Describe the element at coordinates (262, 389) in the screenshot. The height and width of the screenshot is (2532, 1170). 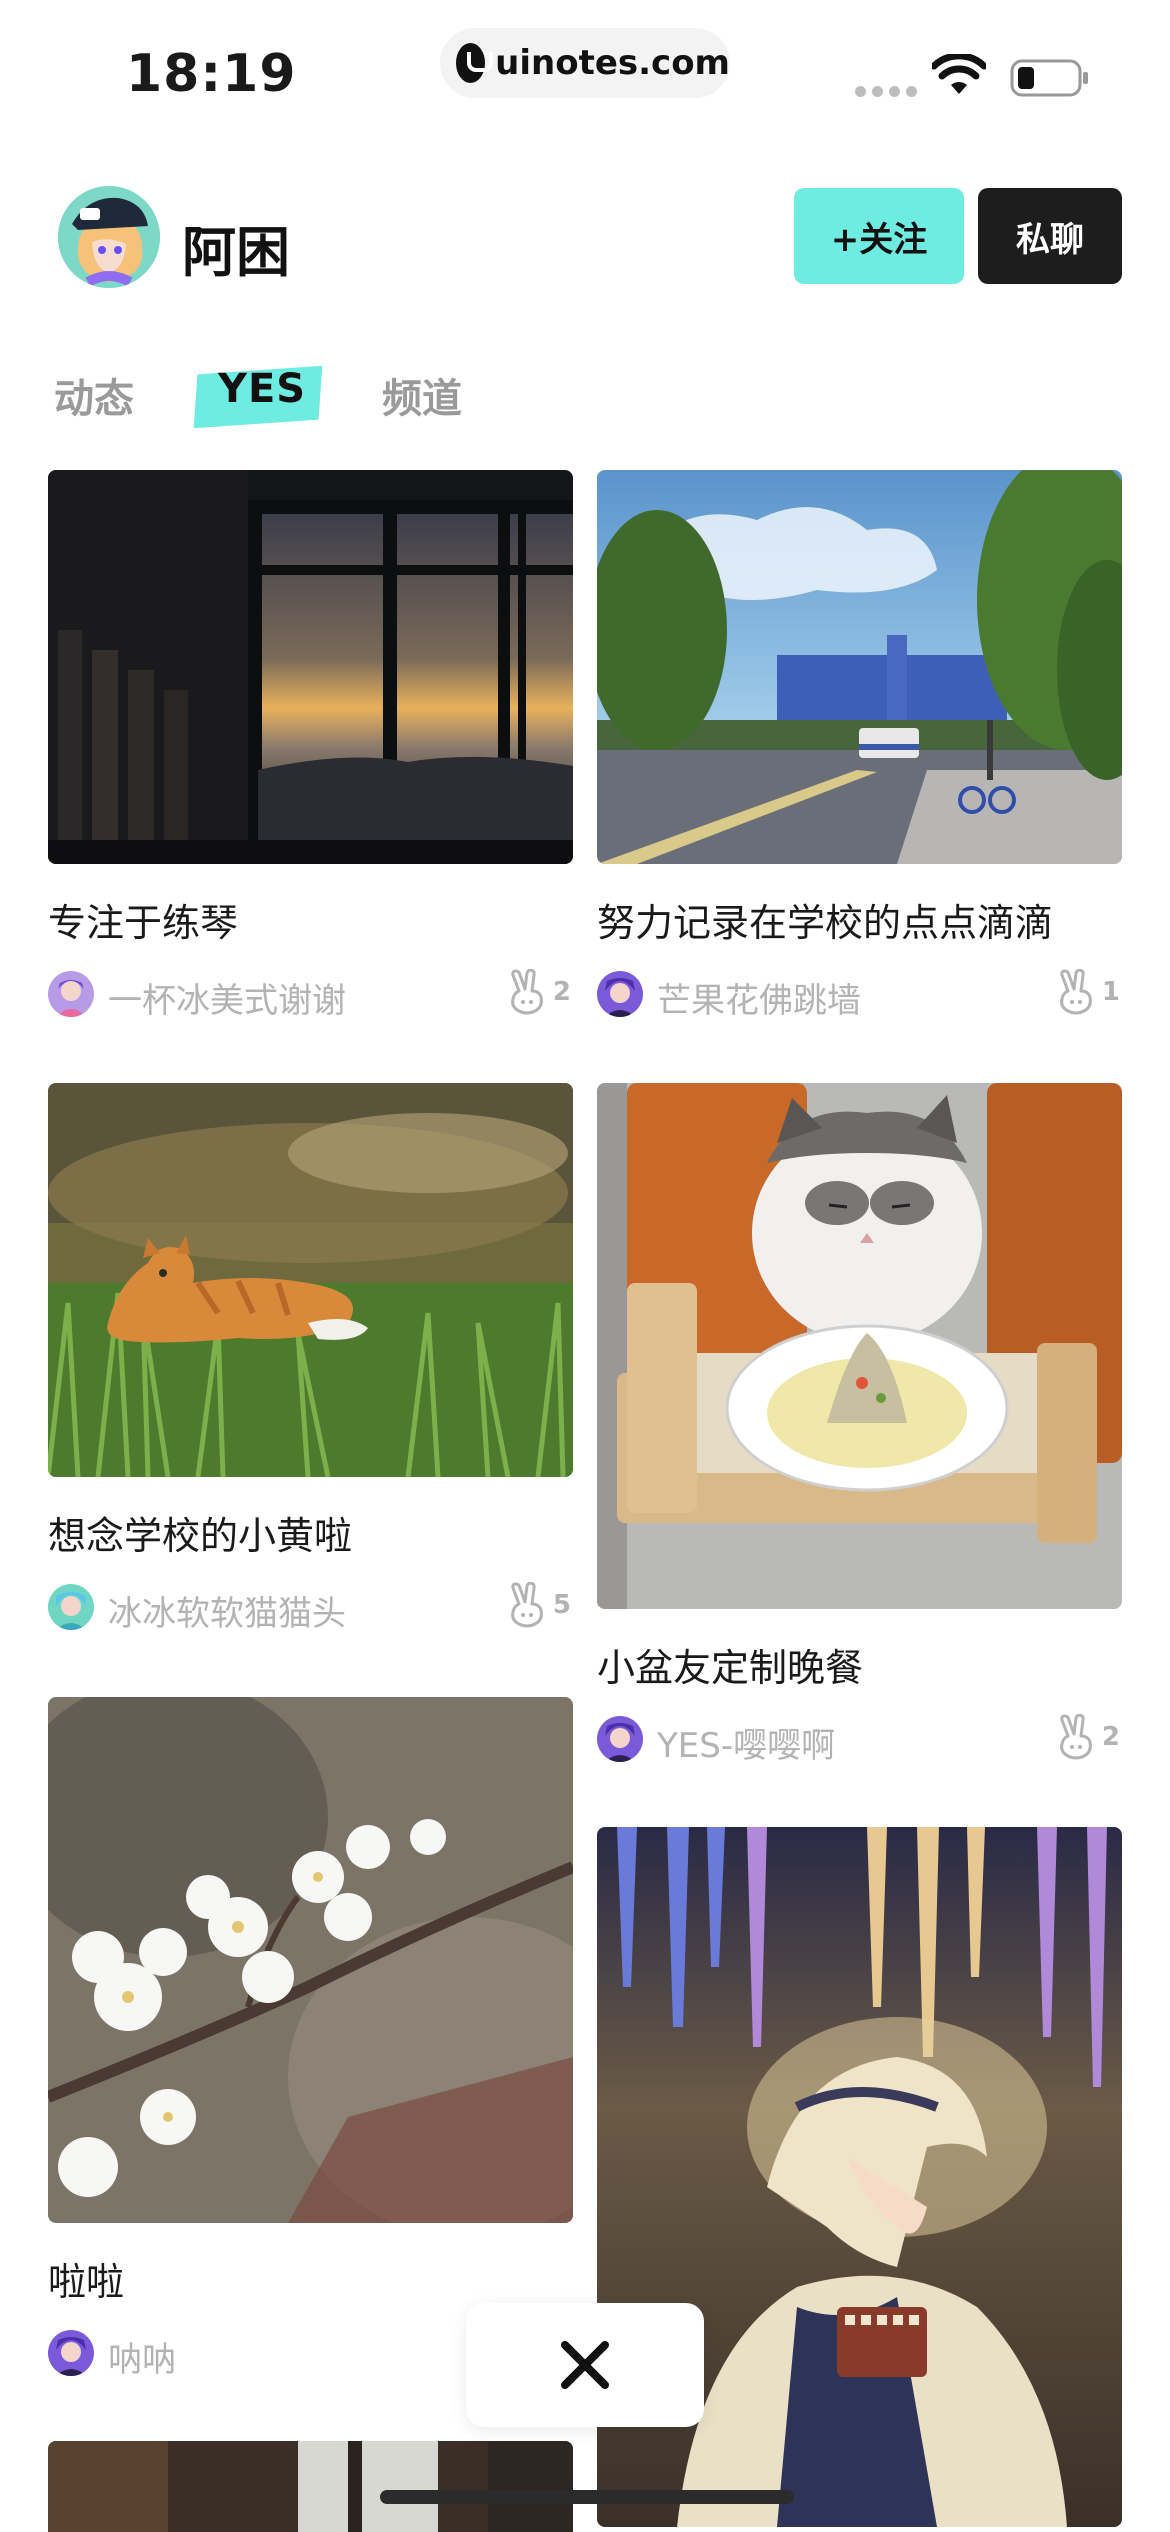
I see `tab-yes-label: YES` at that location.